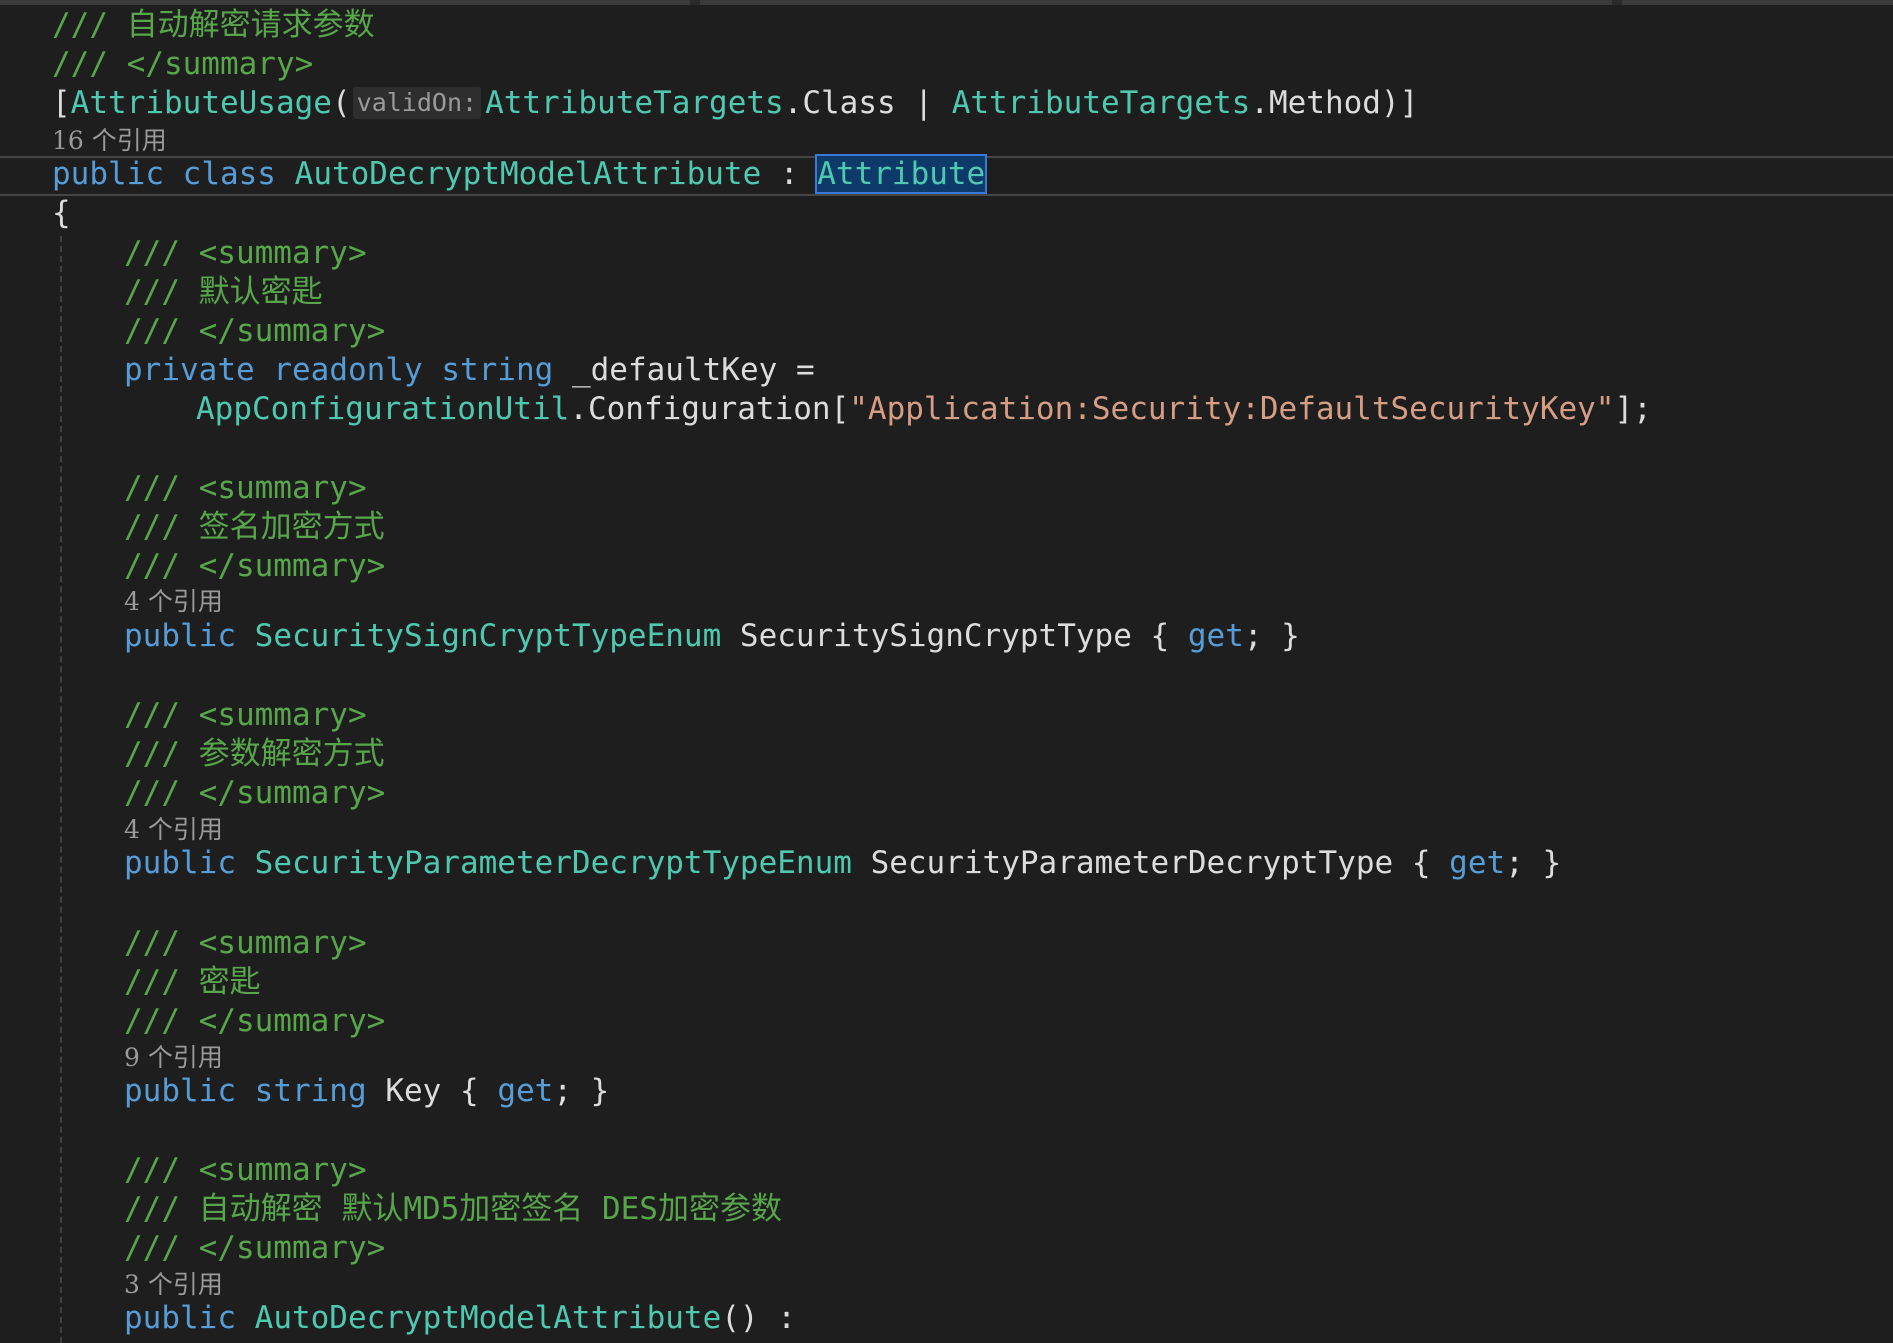 Image resolution: width=1893 pixels, height=1343 pixels. Describe the element at coordinates (413, 1091) in the screenshot. I see `property-name: Key` at that location.